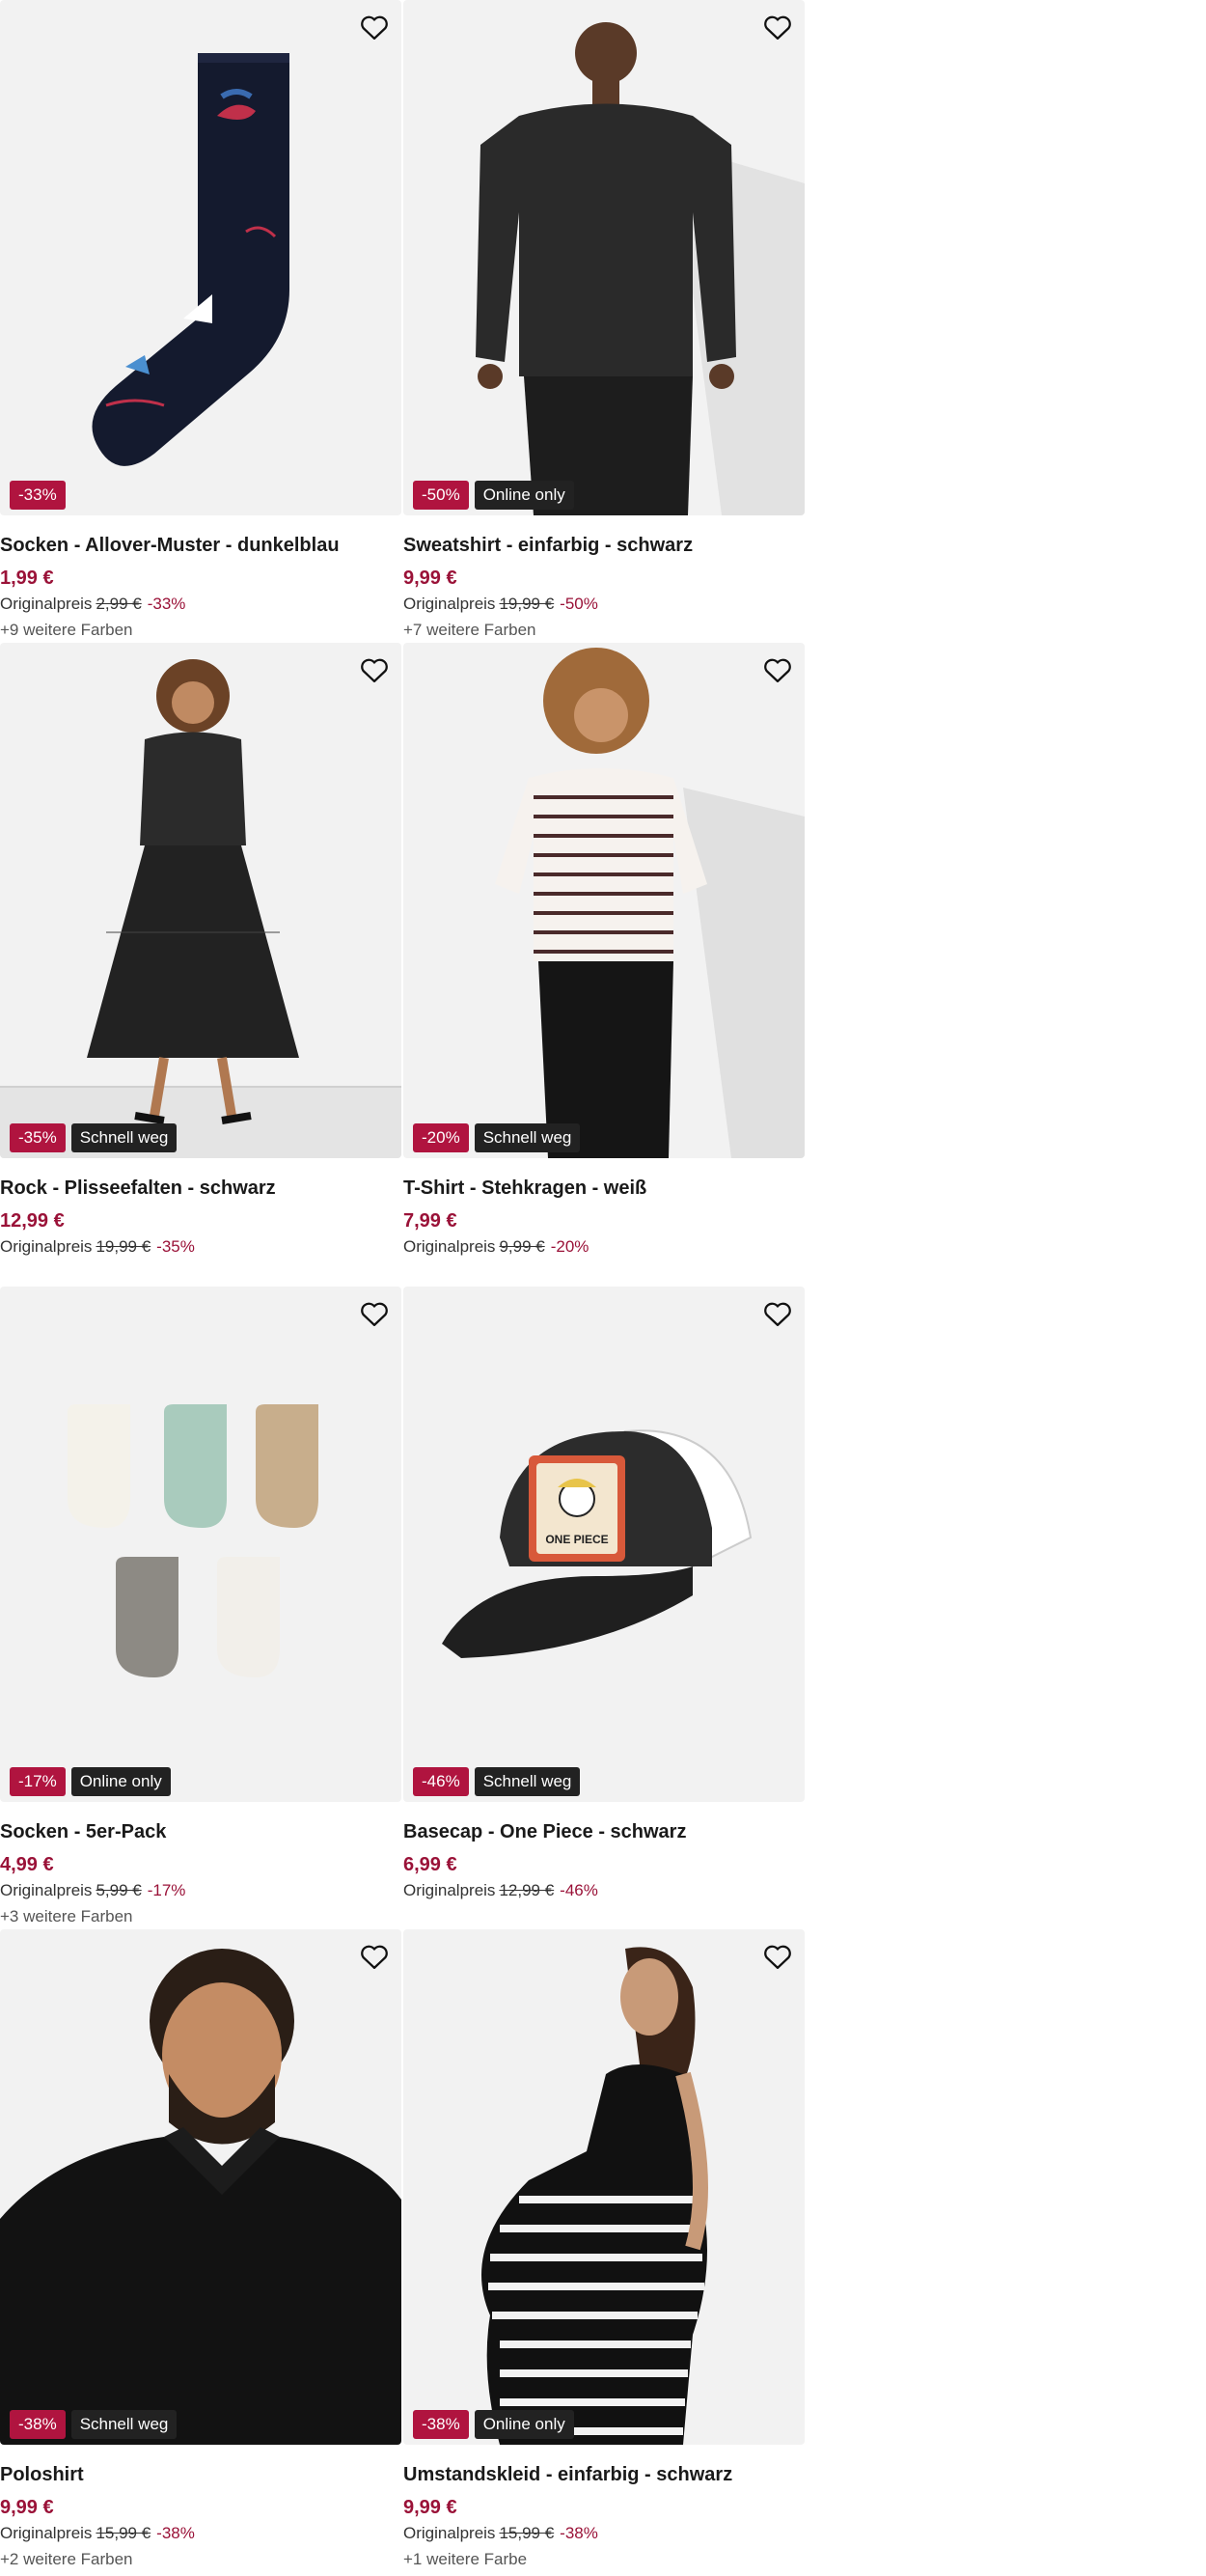 Image resolution: width=1206 pixels, height=2576 pixels. I want to click on cap-image: ONE PIECE, so click(597, 1543).